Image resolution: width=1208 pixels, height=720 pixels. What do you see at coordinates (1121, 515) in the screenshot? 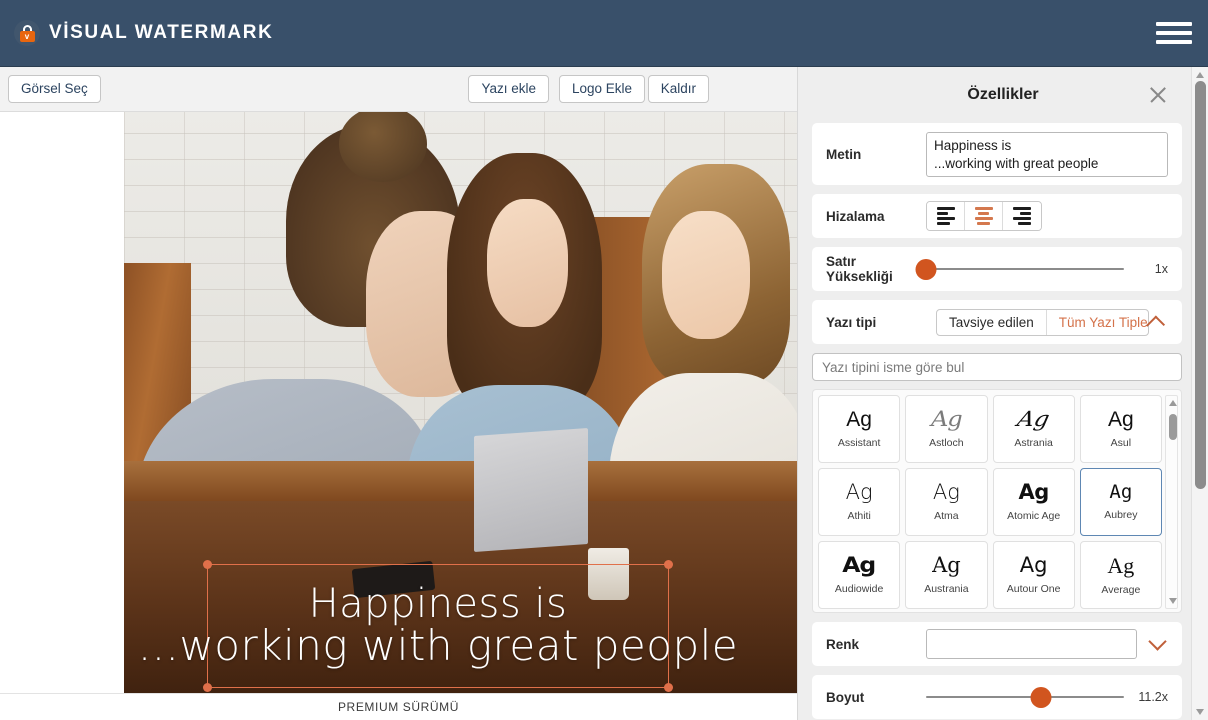
I see `font-name: Aubrey` at bounding box center [1121, 515].